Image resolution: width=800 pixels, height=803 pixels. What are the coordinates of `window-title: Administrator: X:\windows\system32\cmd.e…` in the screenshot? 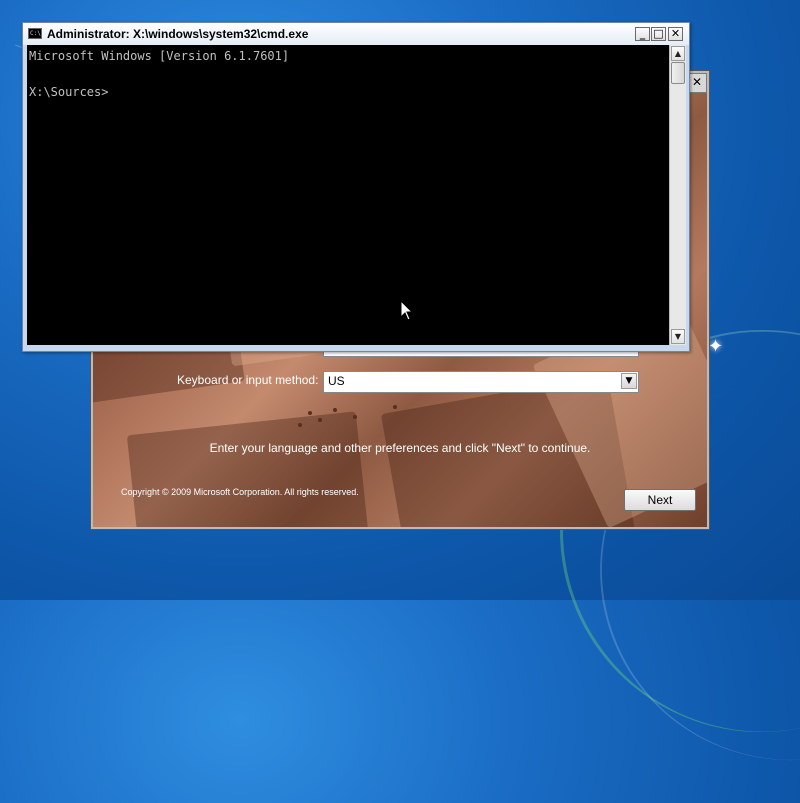 It's located at (178, 34).